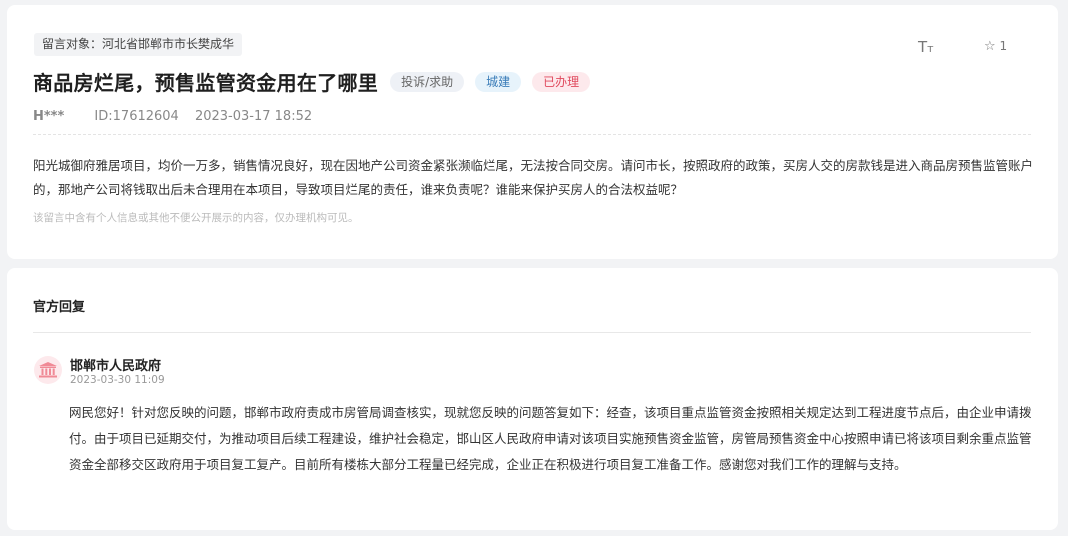  Describe the element at coordinates (990, 46) in the screenshot. I see `star-outline-icon: ☆` at that location.